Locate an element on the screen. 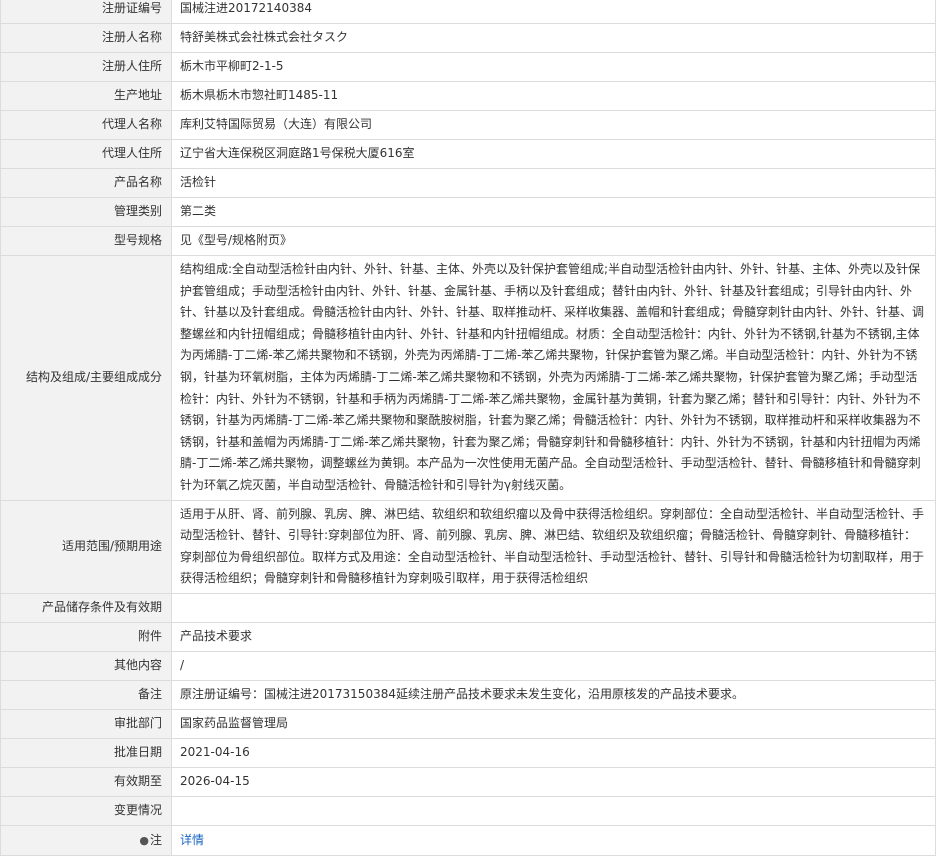  row-value-registrant-address: 栃木市平柳町2-1-5 is located at coordinates (553, 67).